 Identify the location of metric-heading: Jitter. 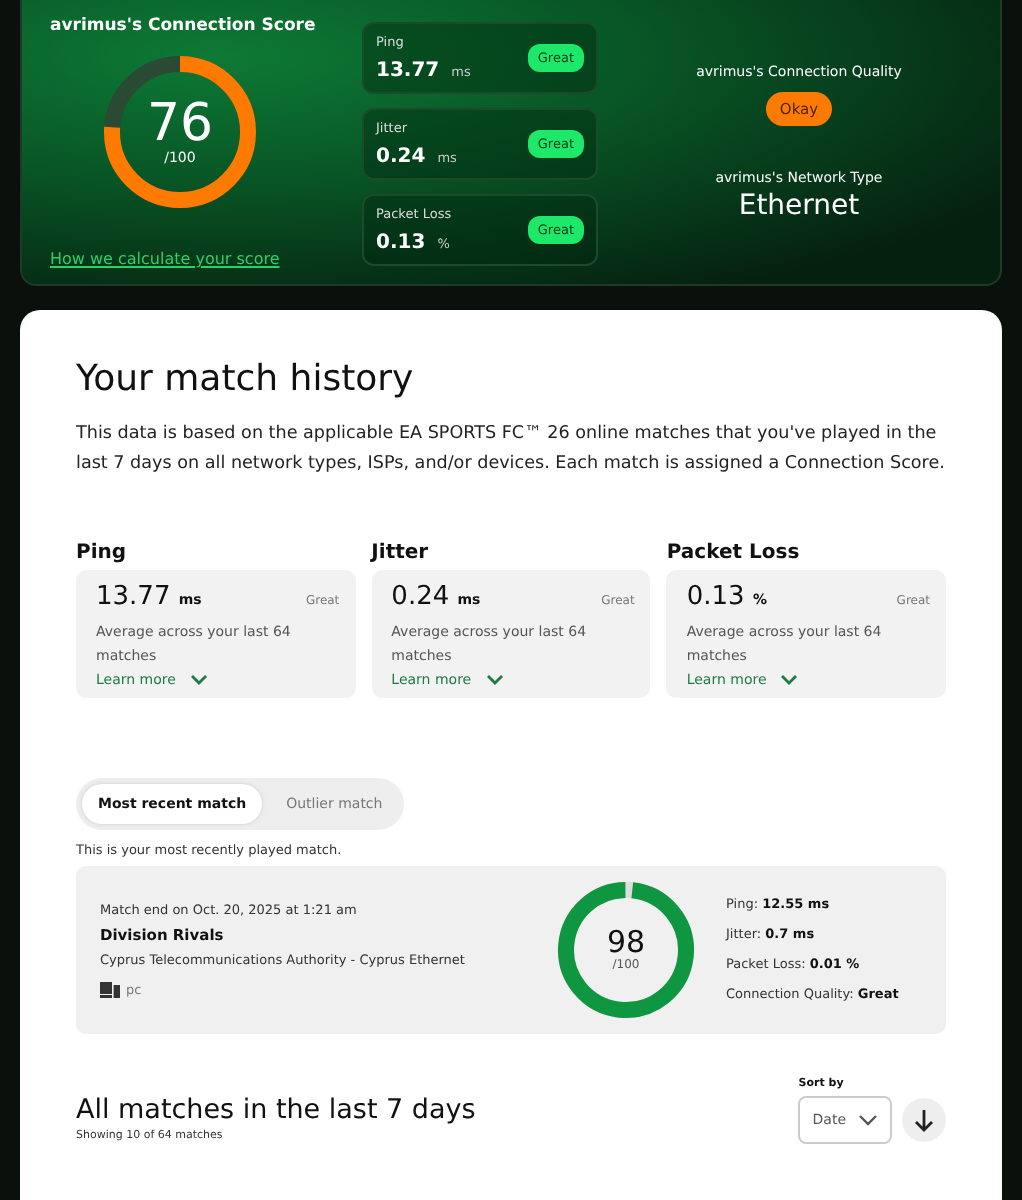
(401, 552).